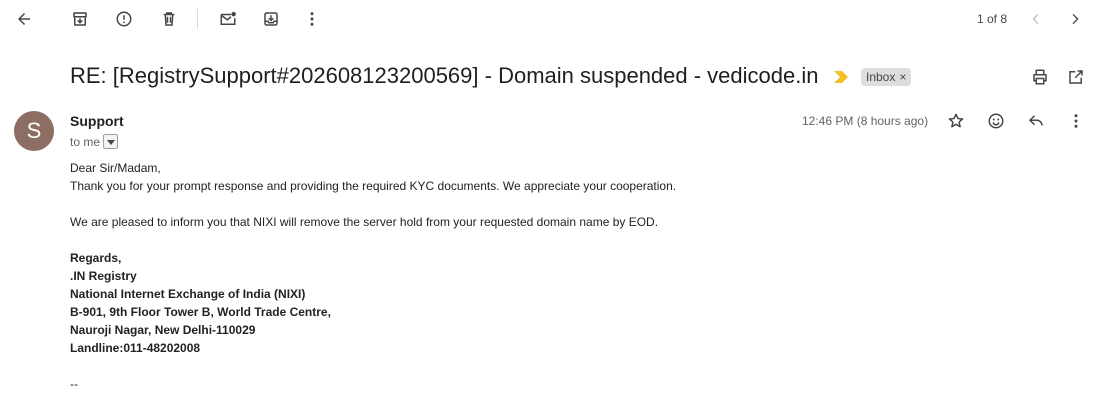  I want to click on signature-phone: Landline:011-48202008, so click(135, 348).